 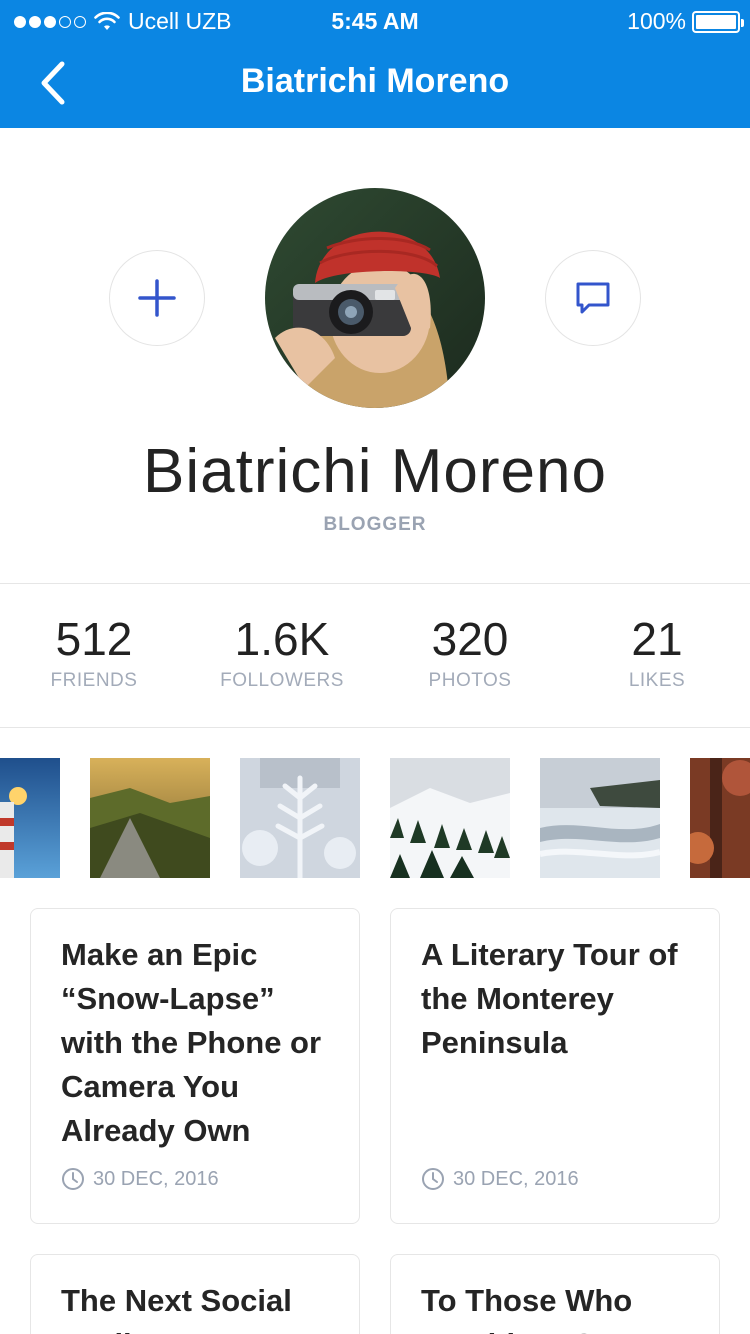 I want to click on stat-friends: 512 FRIENDS, so click(x=94, y=652).